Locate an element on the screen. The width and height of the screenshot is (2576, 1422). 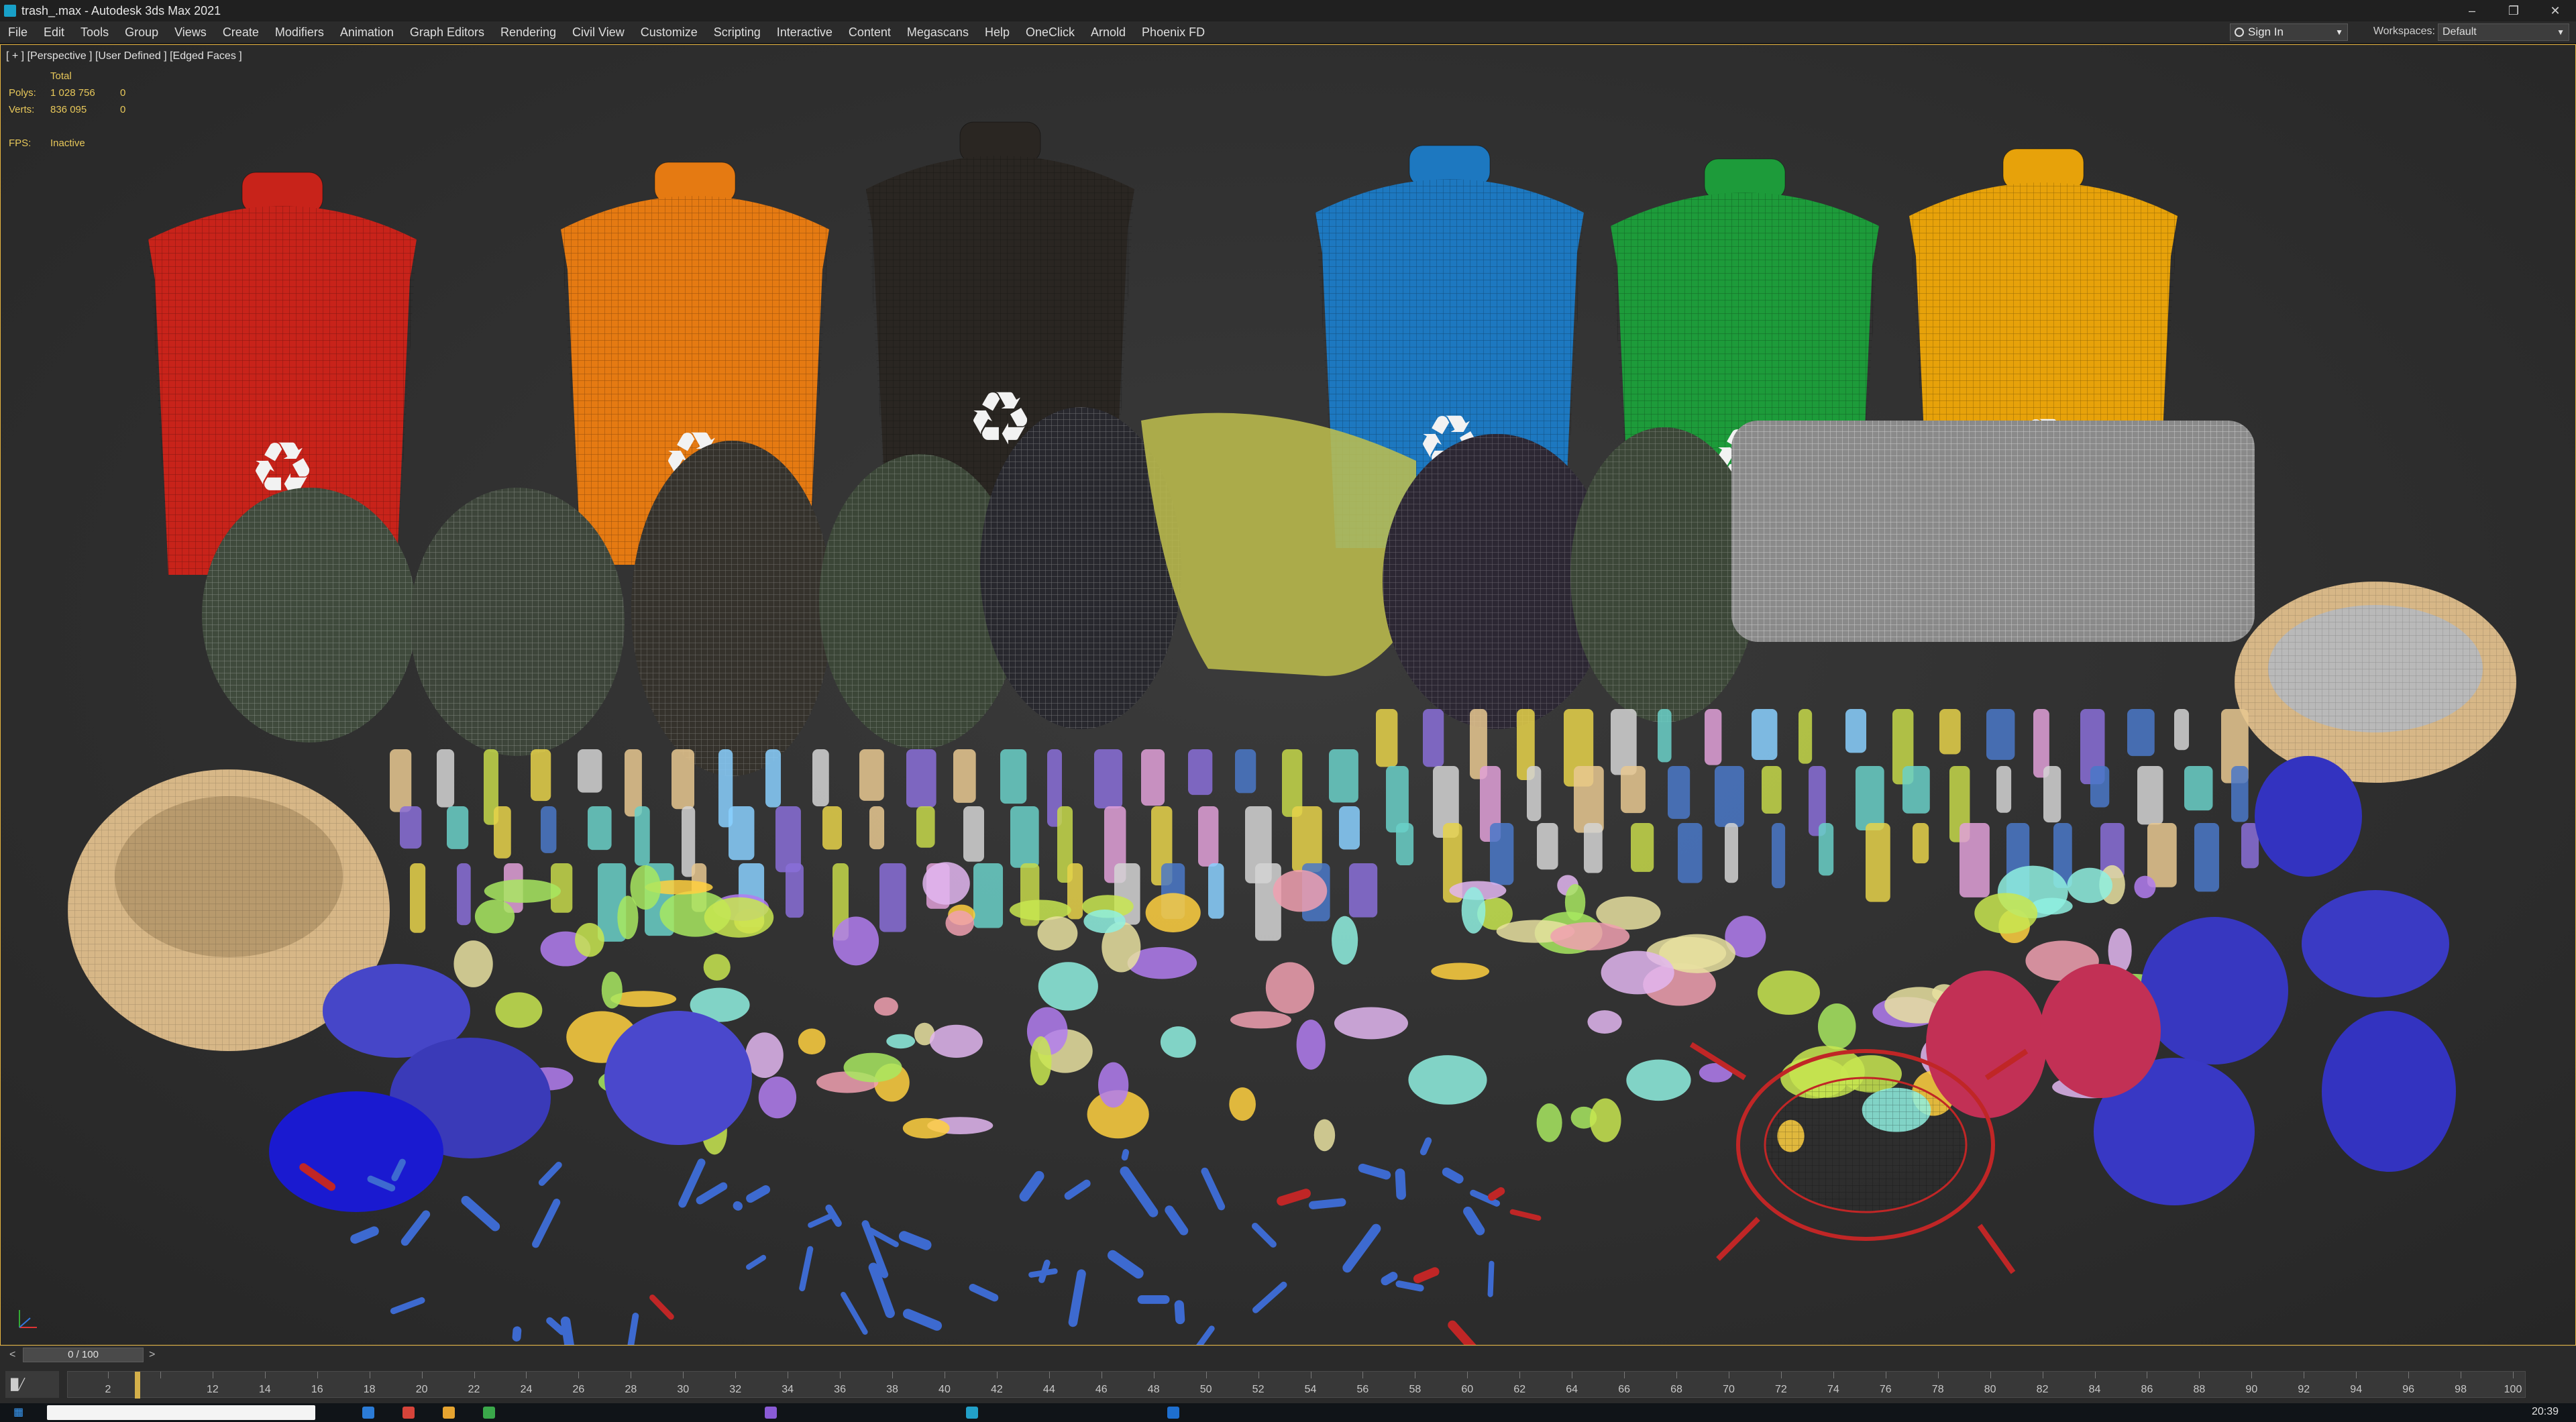
menu-arnold: Arnold is located at coordinates (1108, 32).